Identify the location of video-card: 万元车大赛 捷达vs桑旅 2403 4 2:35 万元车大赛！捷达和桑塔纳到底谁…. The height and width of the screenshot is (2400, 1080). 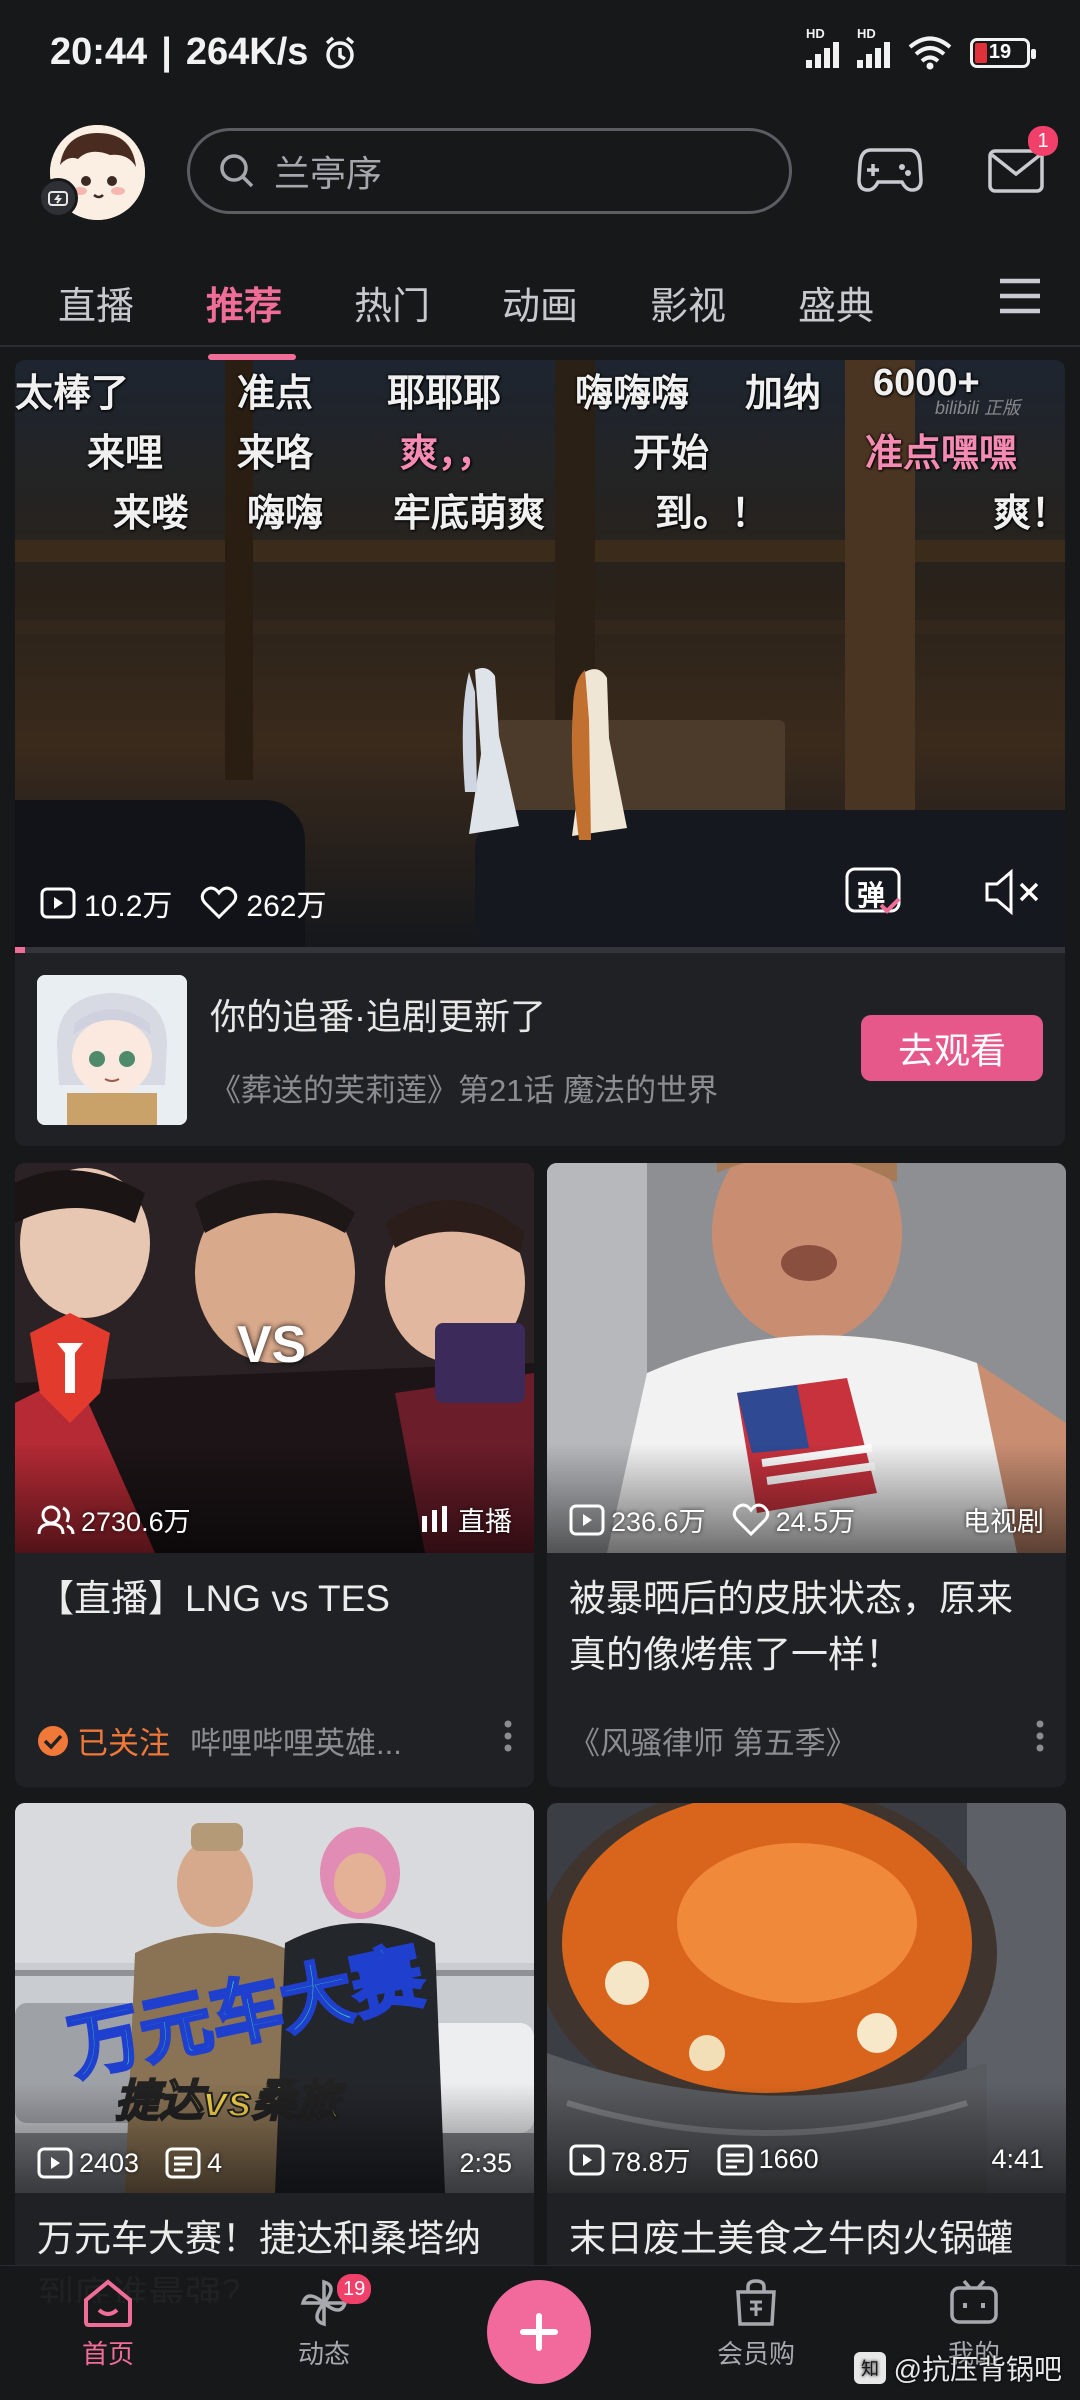
(274, 2053).